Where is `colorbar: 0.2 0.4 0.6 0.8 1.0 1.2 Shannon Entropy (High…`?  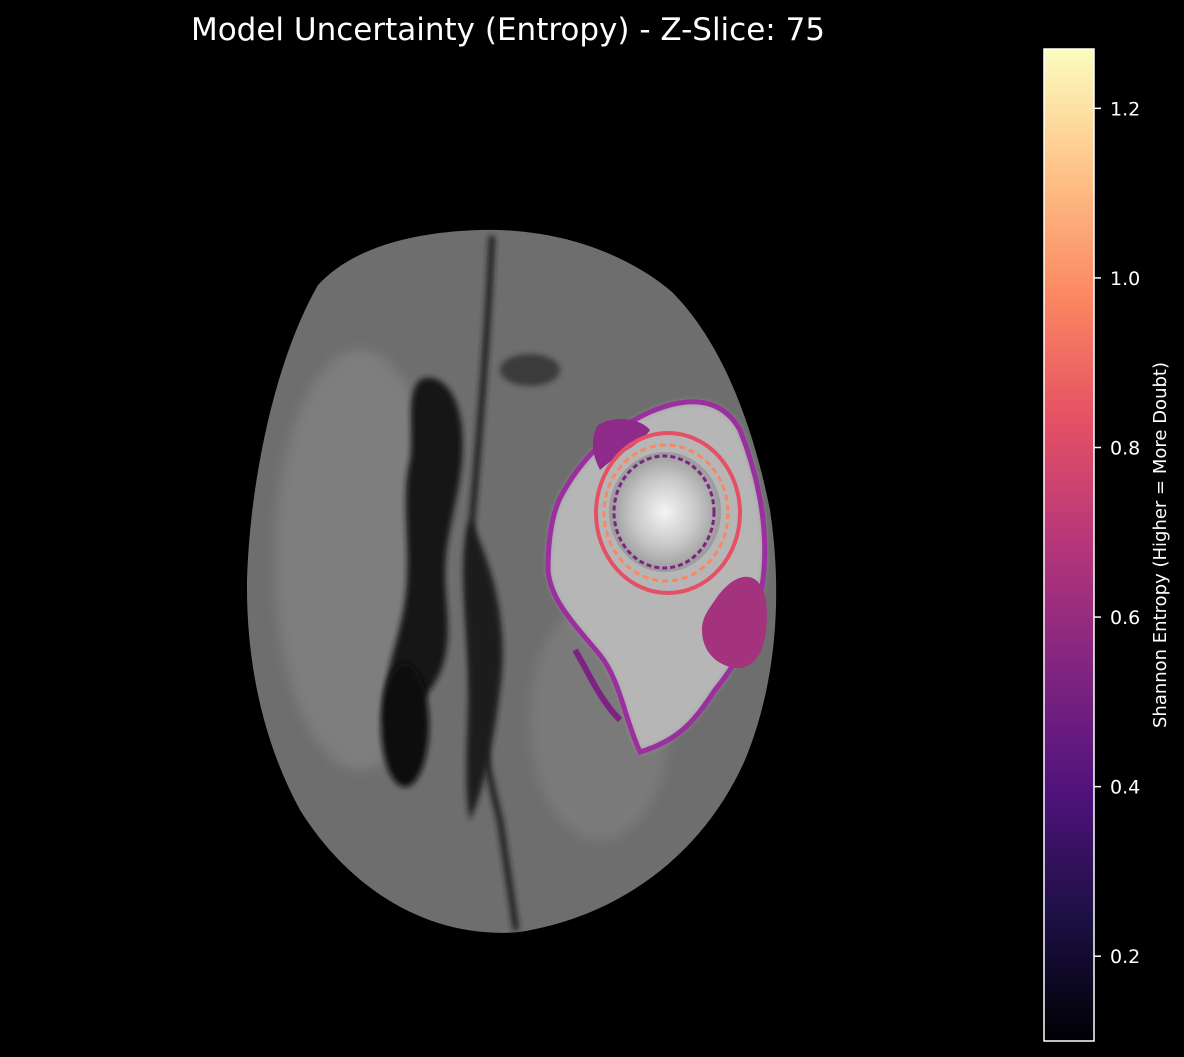
colorbar: 0.2 0.4 0.6 0.8 1.0 1.2 Shannon Entropy (High… is located at coordinates (1107, 545).